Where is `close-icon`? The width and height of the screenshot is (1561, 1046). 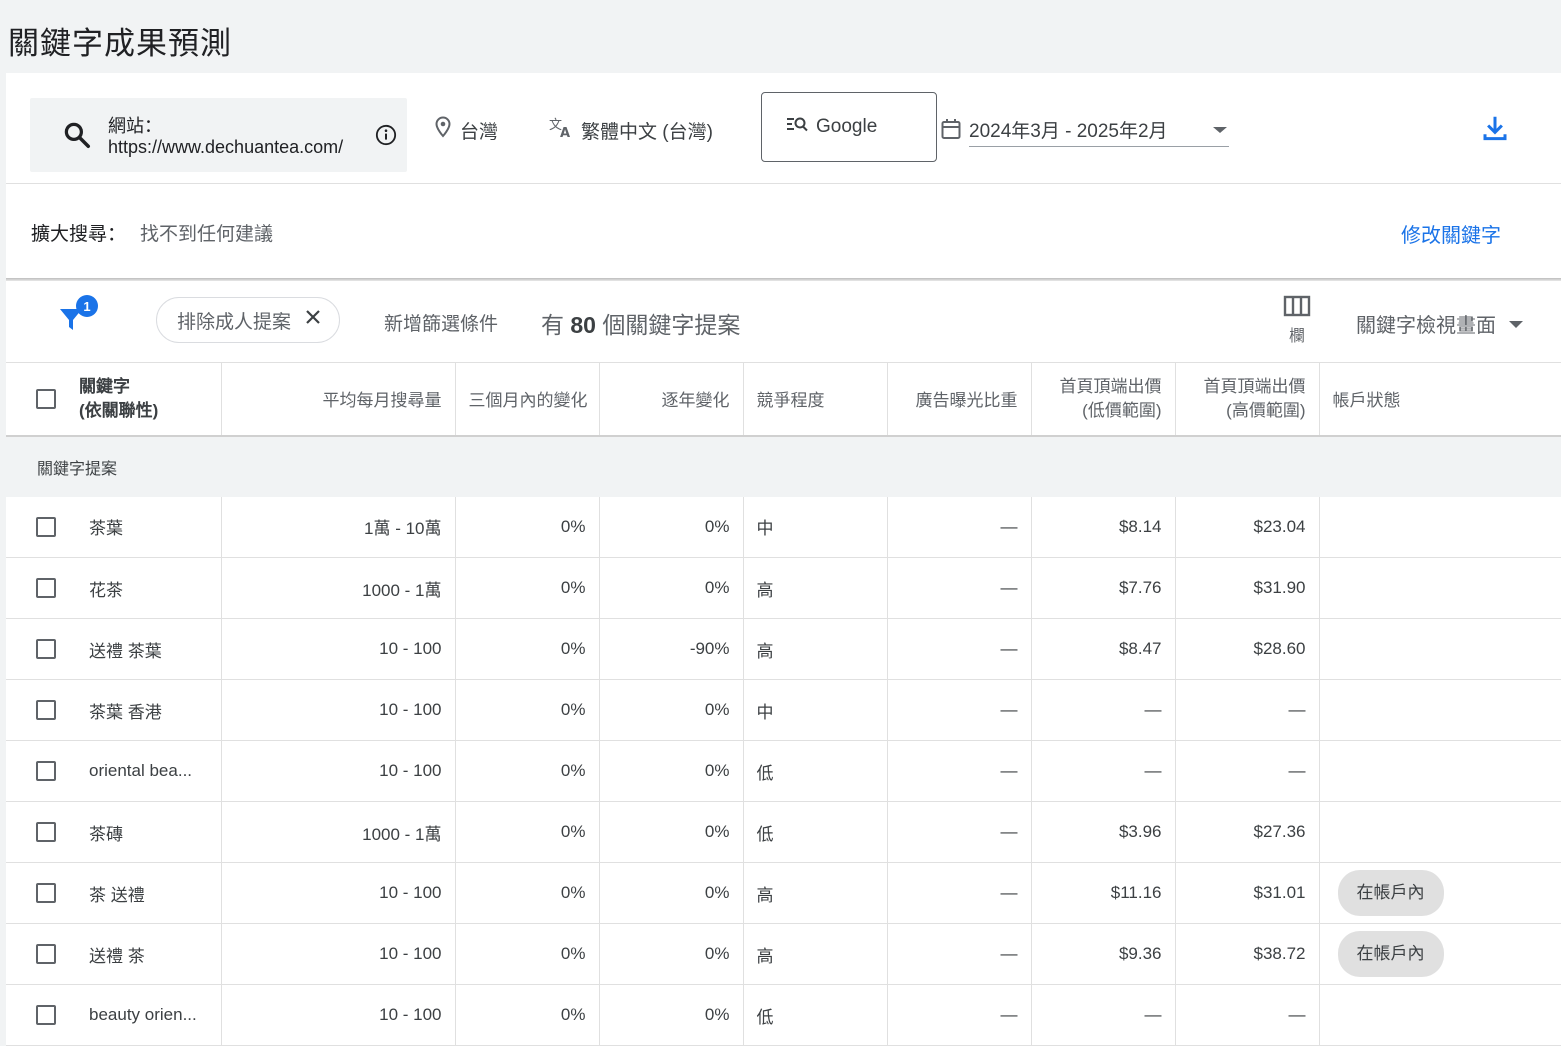
close-icon is located at coordinates (313, 320).